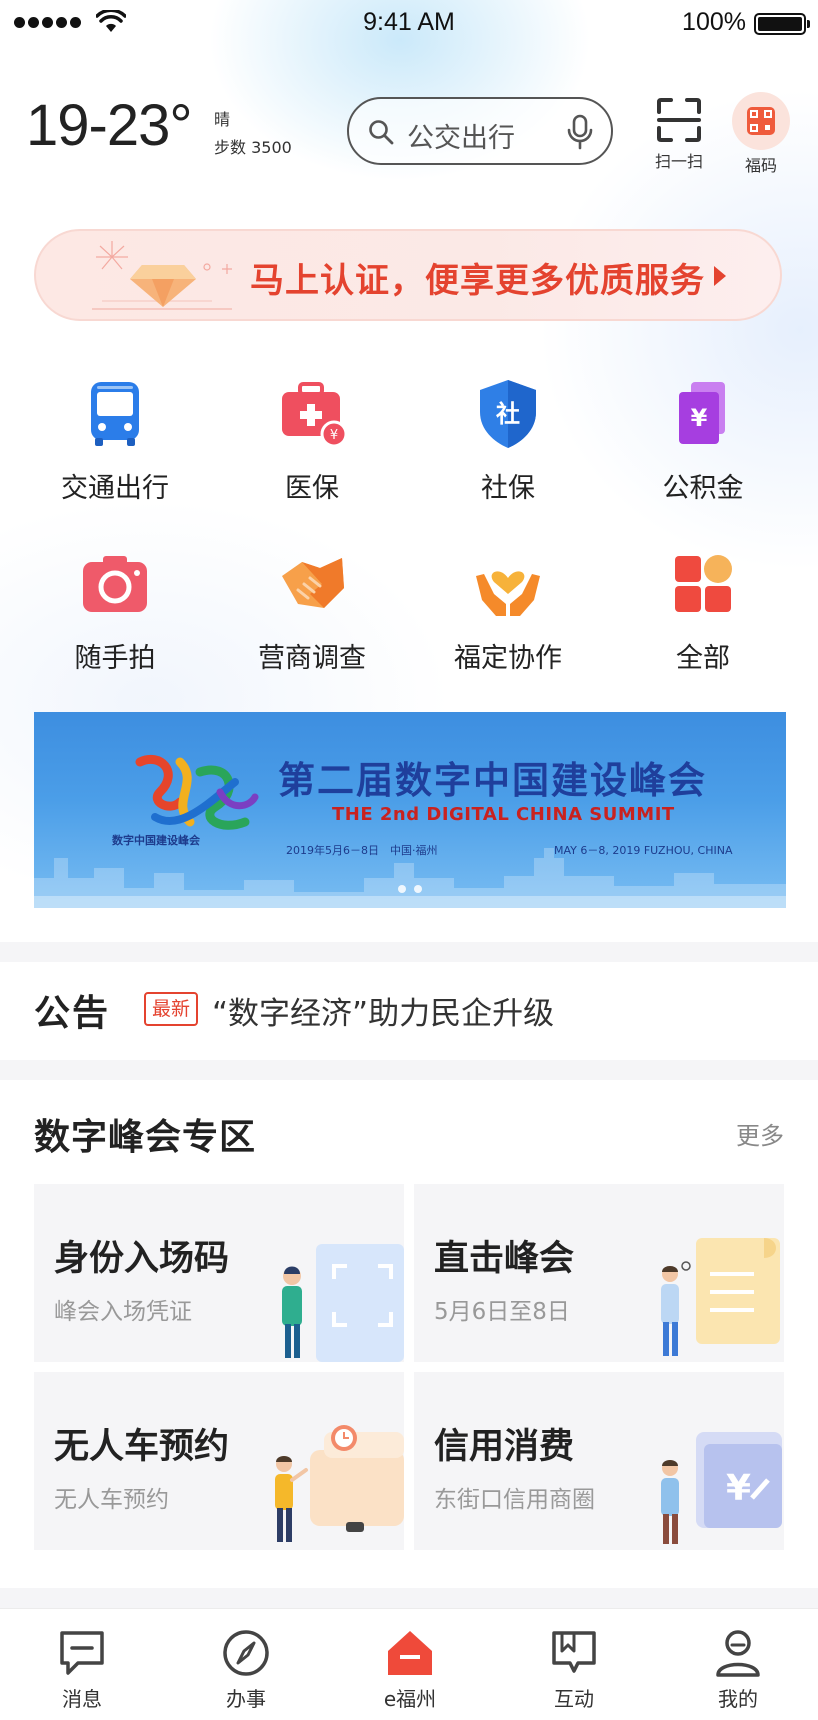 Image resolution: width=818 pixels, height=1720 pixels. Describe the element at coordinates (312, 658) in the screenshot. I see `service-label: 营商调查` at that location.